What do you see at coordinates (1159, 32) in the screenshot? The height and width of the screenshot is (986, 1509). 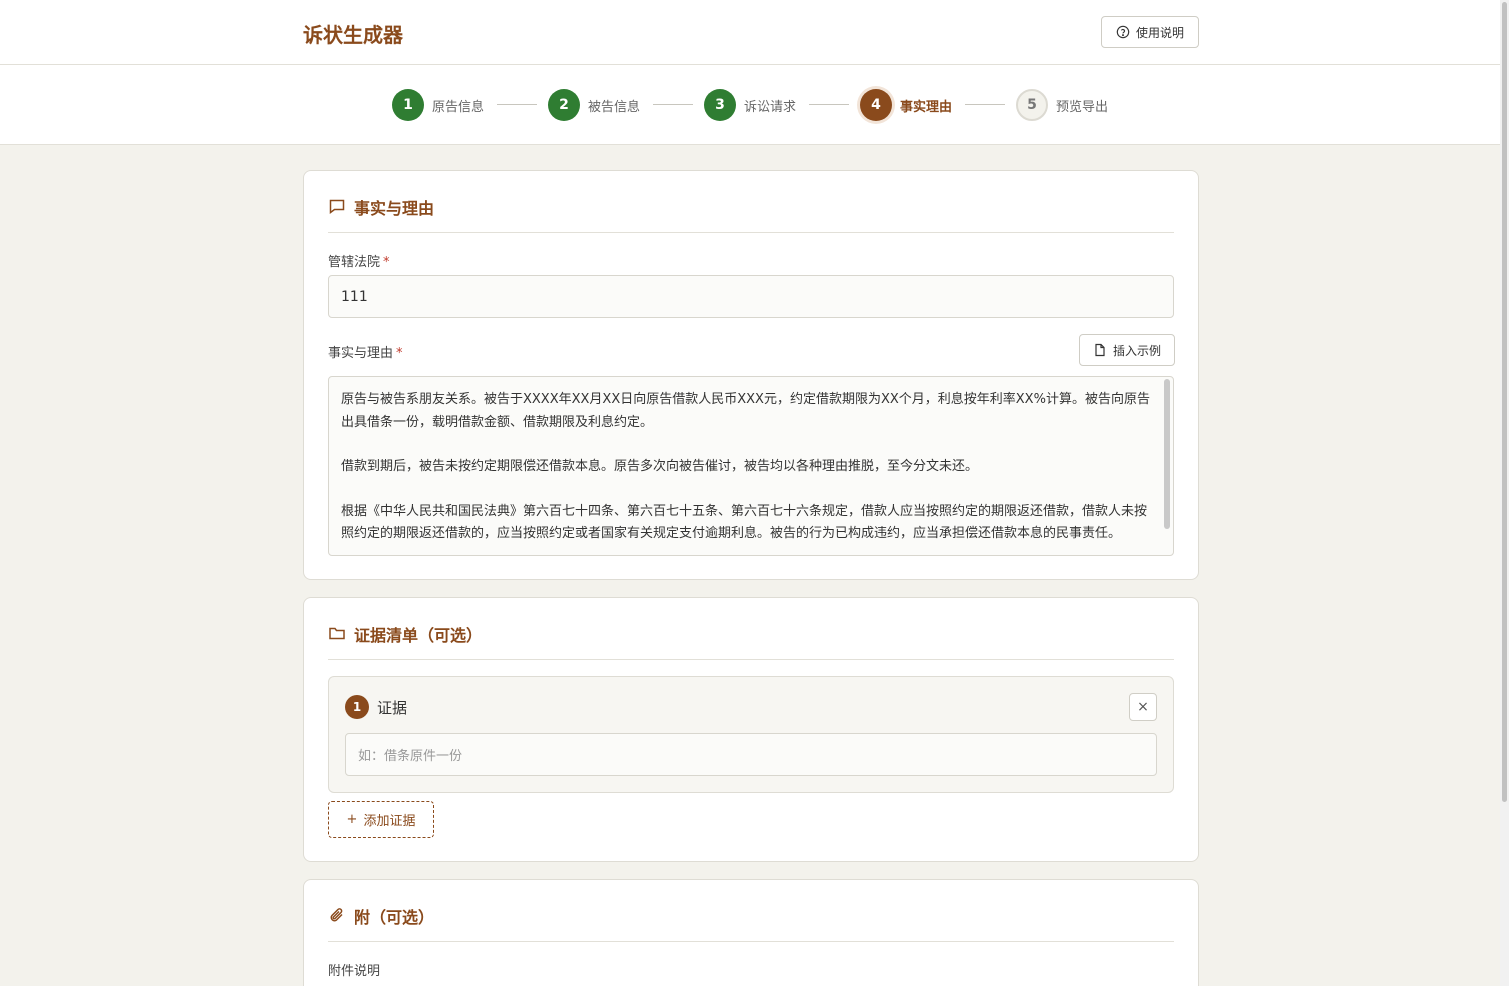 I see `help-button-label: 使用说明` at bounding box center [1159, 32].